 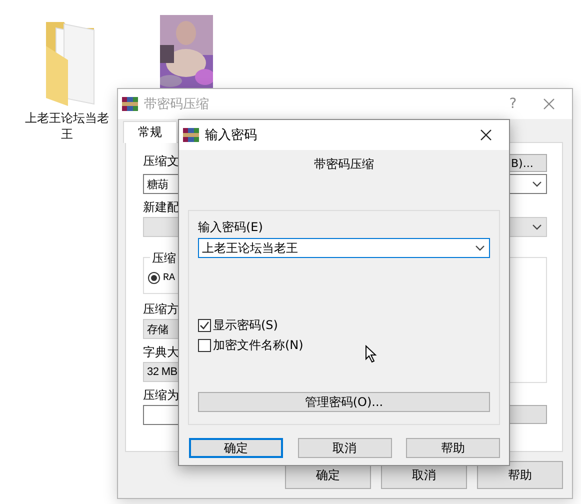 What do you see at coordinates (67, 126) in the screenshot?
I see `file-name: 上老王论坛当老王` at bounding box center [67, 126].